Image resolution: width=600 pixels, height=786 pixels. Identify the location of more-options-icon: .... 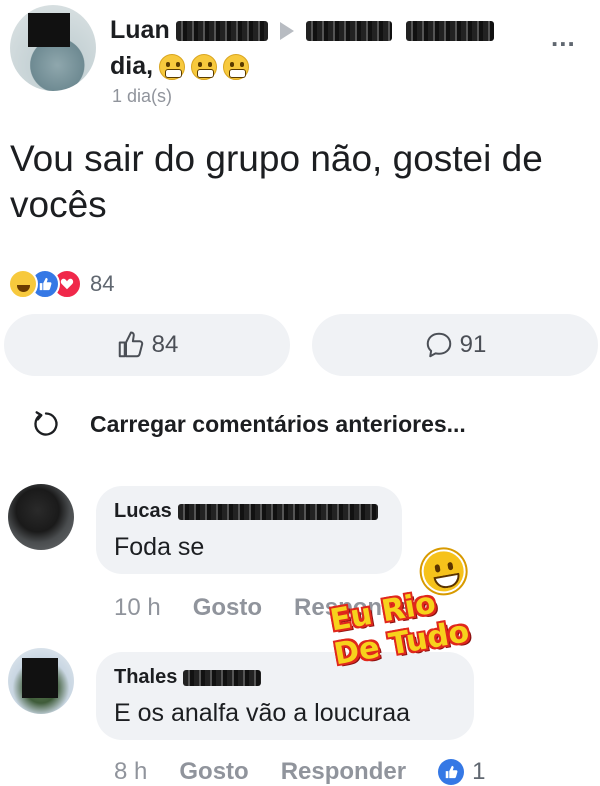
(563, 37).